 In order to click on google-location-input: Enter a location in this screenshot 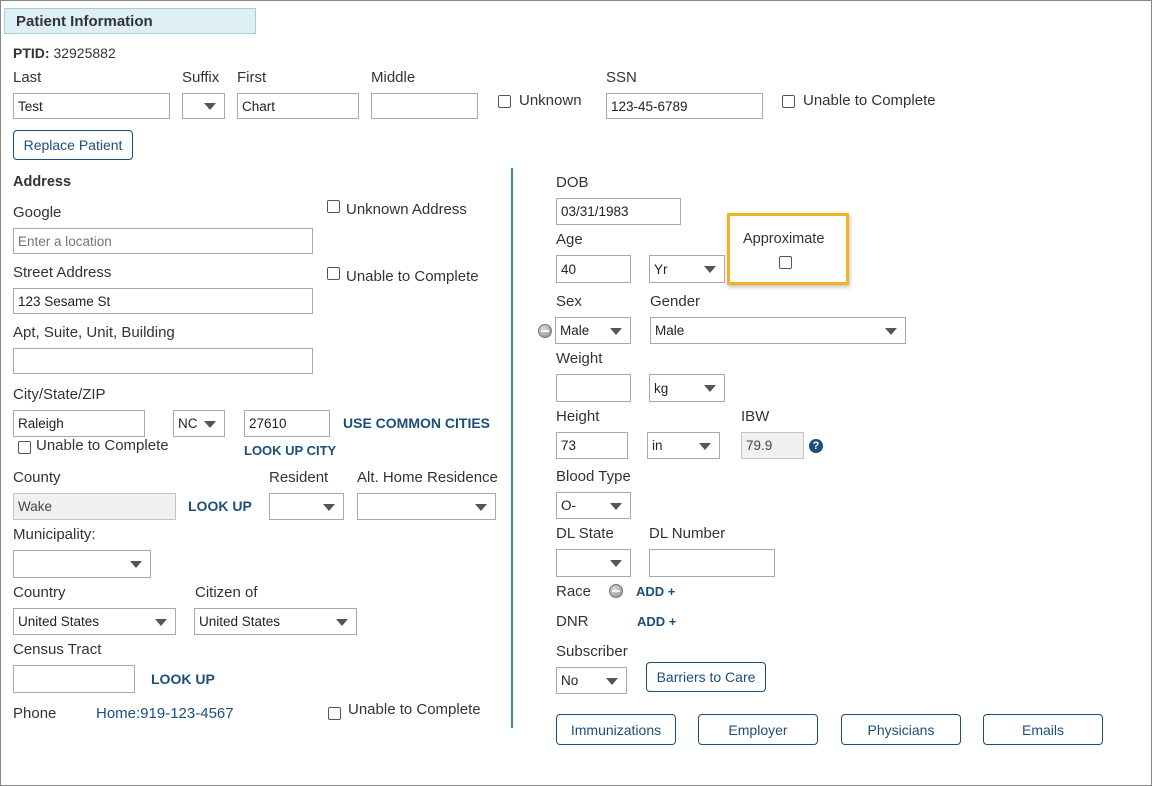, I will do `click(163, 241)`.